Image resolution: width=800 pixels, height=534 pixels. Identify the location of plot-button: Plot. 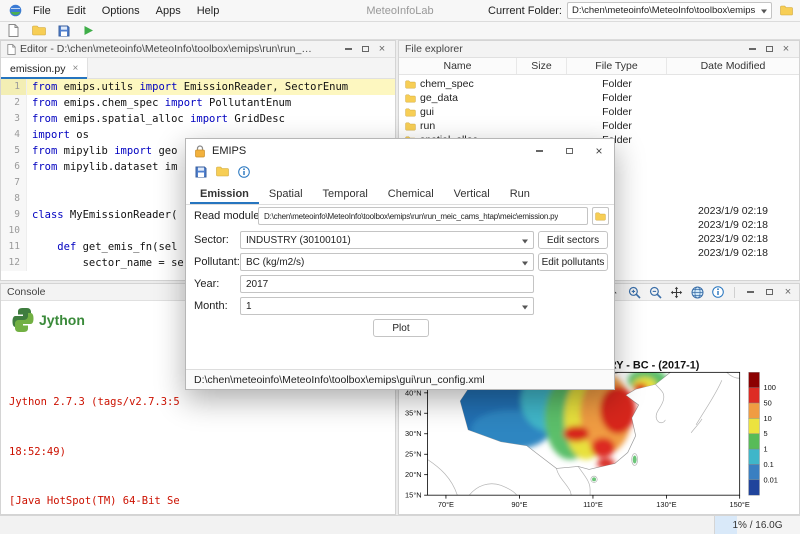
(401, 328).